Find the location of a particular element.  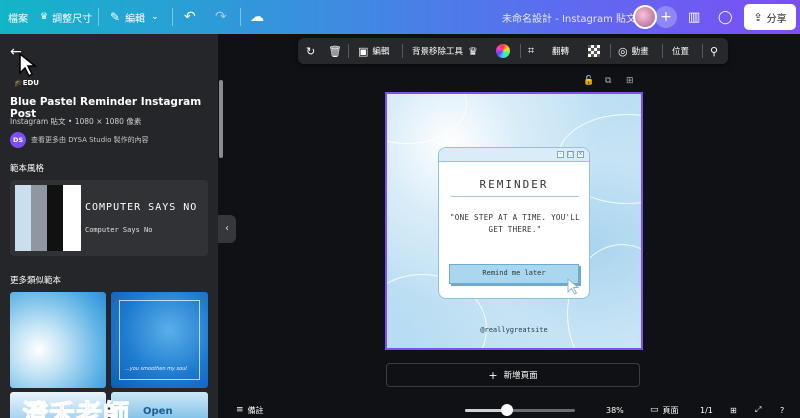

watermark: 澄禾老師 is located at coordinates (76, 409).